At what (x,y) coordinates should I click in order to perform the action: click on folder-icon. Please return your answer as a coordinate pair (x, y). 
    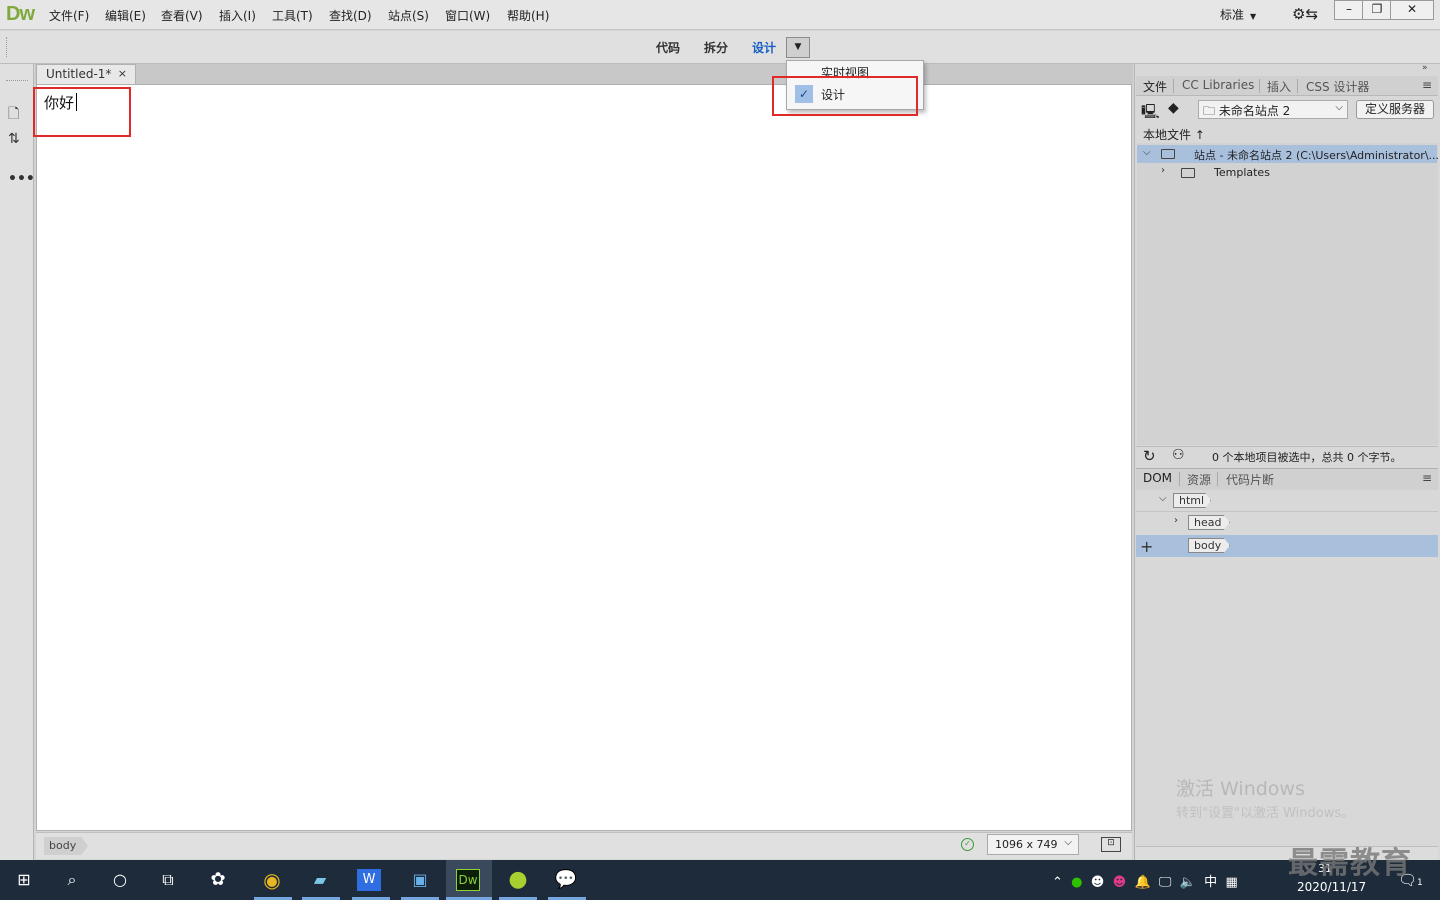
    Looking at the image, I should click on (1188, 173).